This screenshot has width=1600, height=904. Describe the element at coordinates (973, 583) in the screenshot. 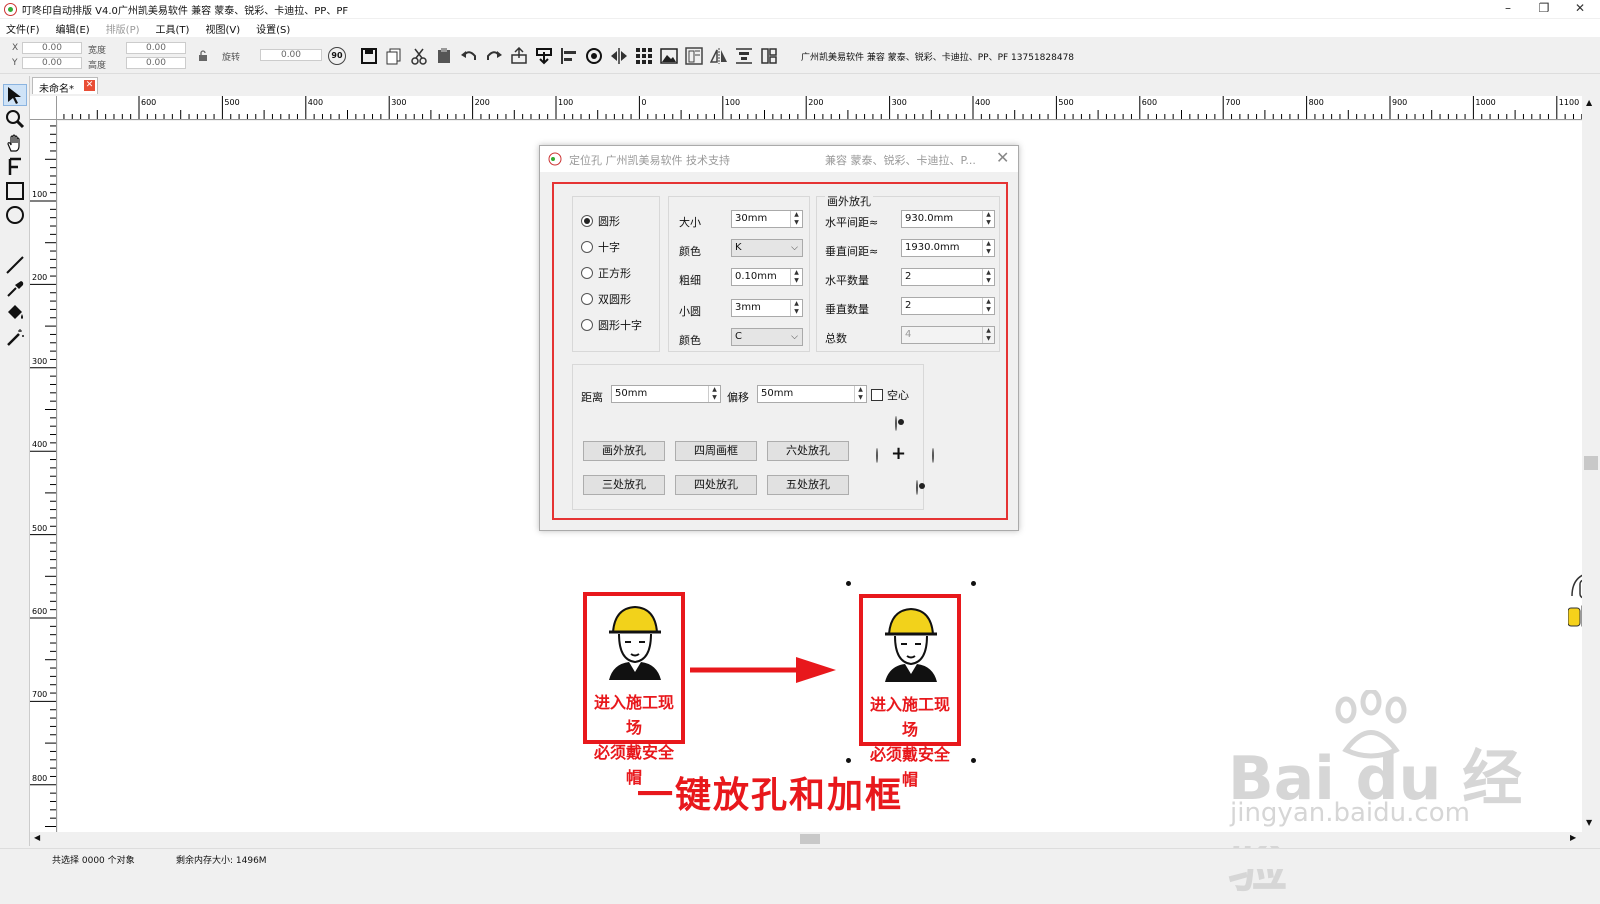

I see `selection-handle-top-right` at that location.